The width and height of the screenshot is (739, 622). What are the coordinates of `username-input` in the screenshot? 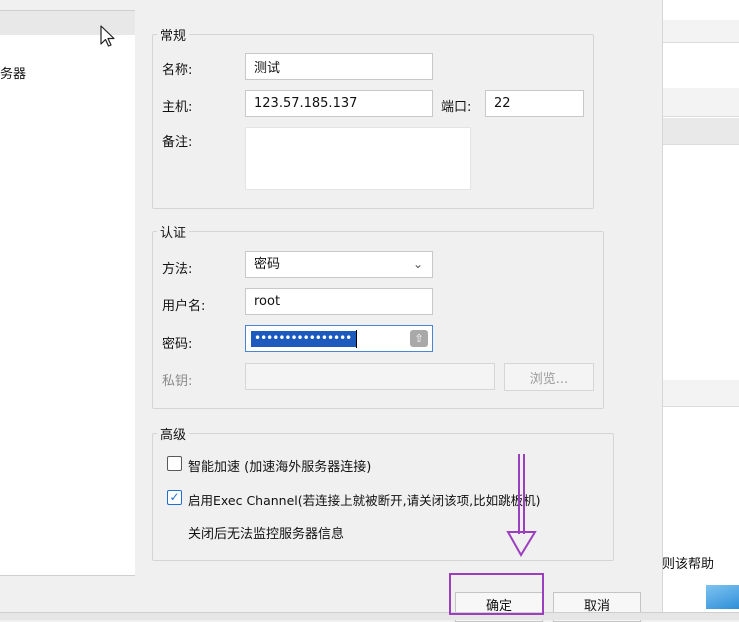 It's located at (339, 301).